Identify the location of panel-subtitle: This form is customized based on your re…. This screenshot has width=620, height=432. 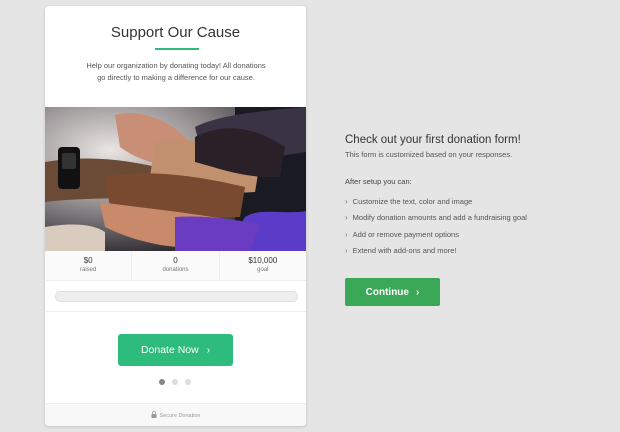
(429, 154).